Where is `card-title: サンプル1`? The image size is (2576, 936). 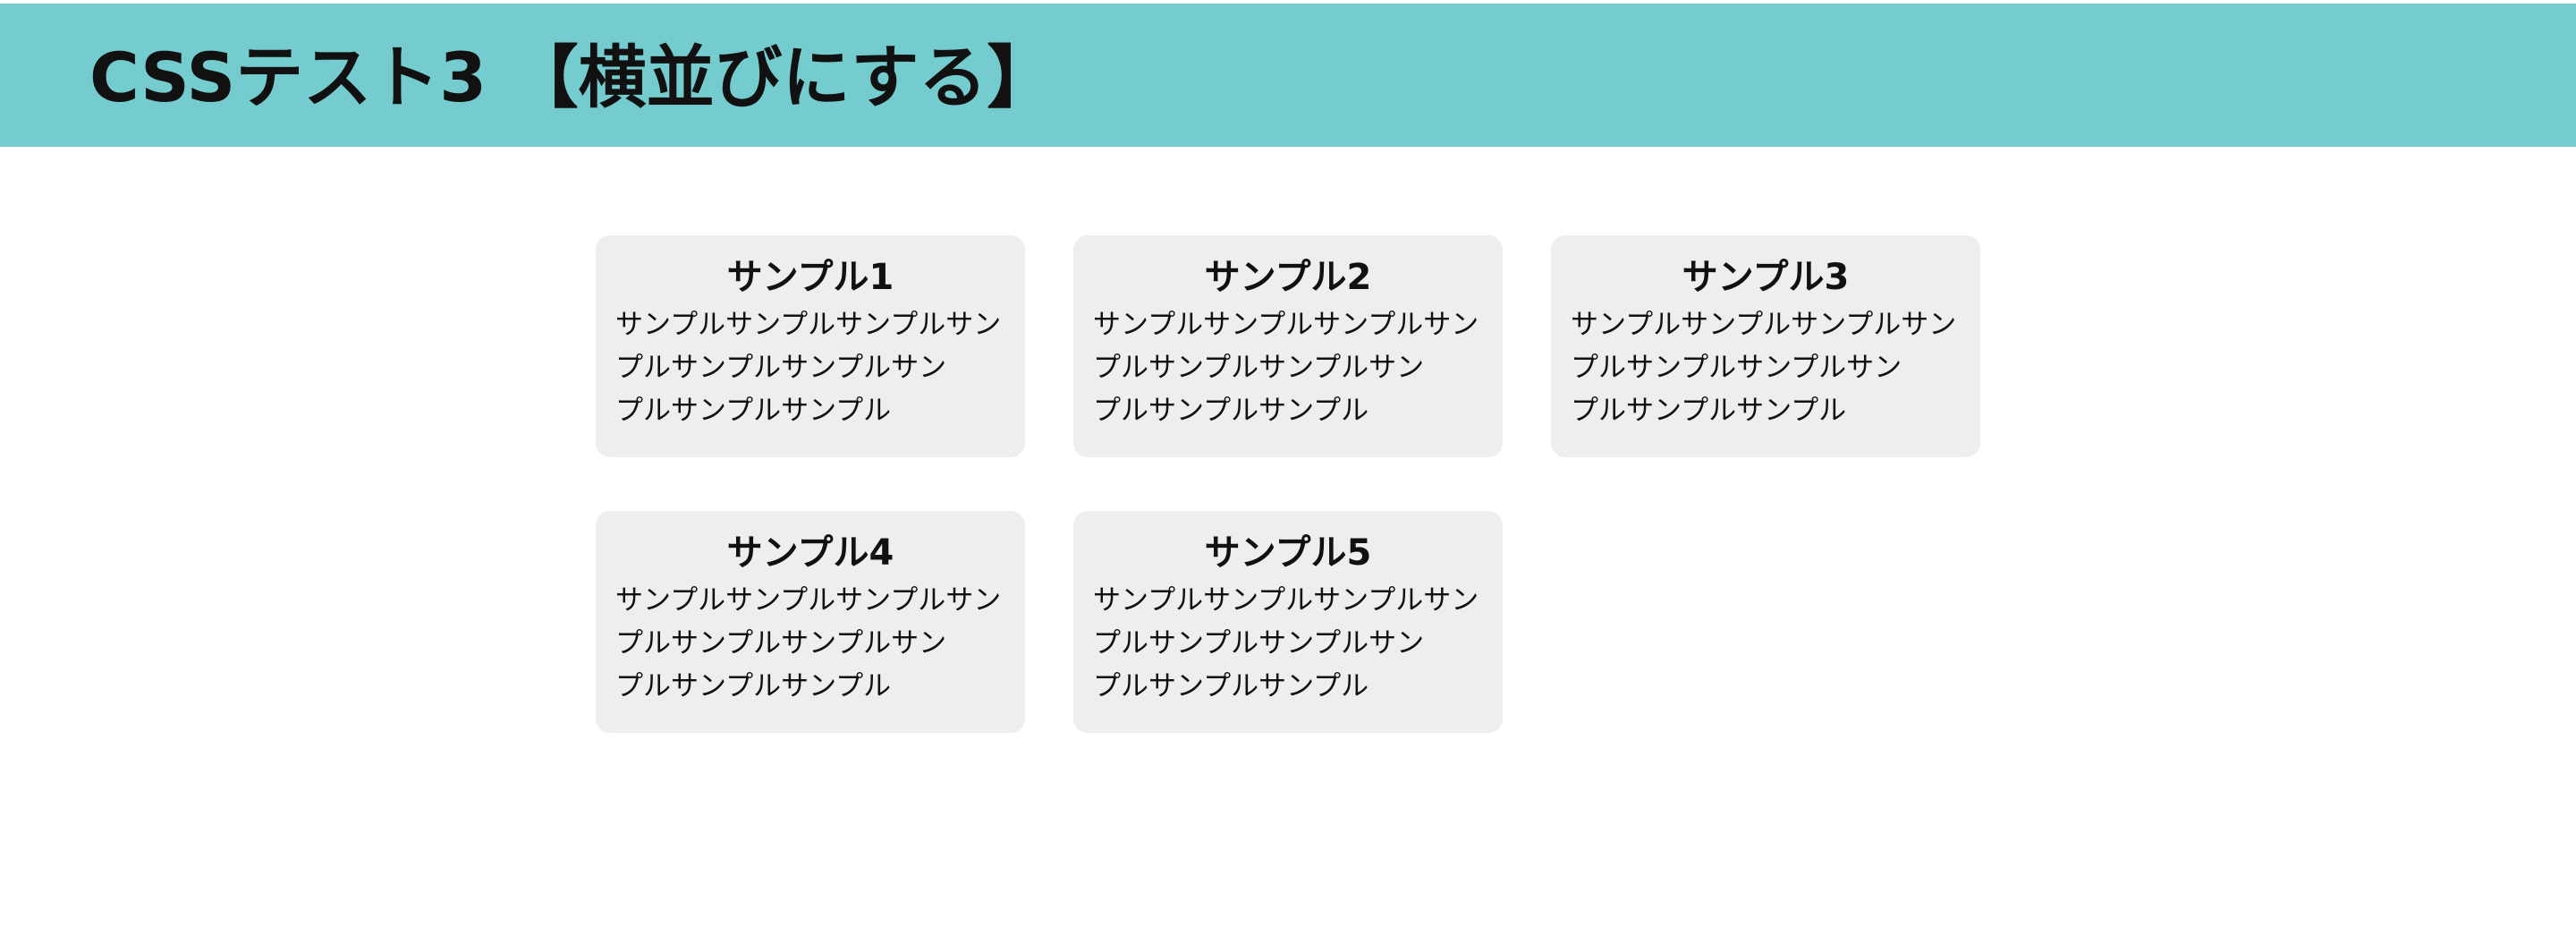 card-title: サンプル1 is located at coordinates (810, 278).